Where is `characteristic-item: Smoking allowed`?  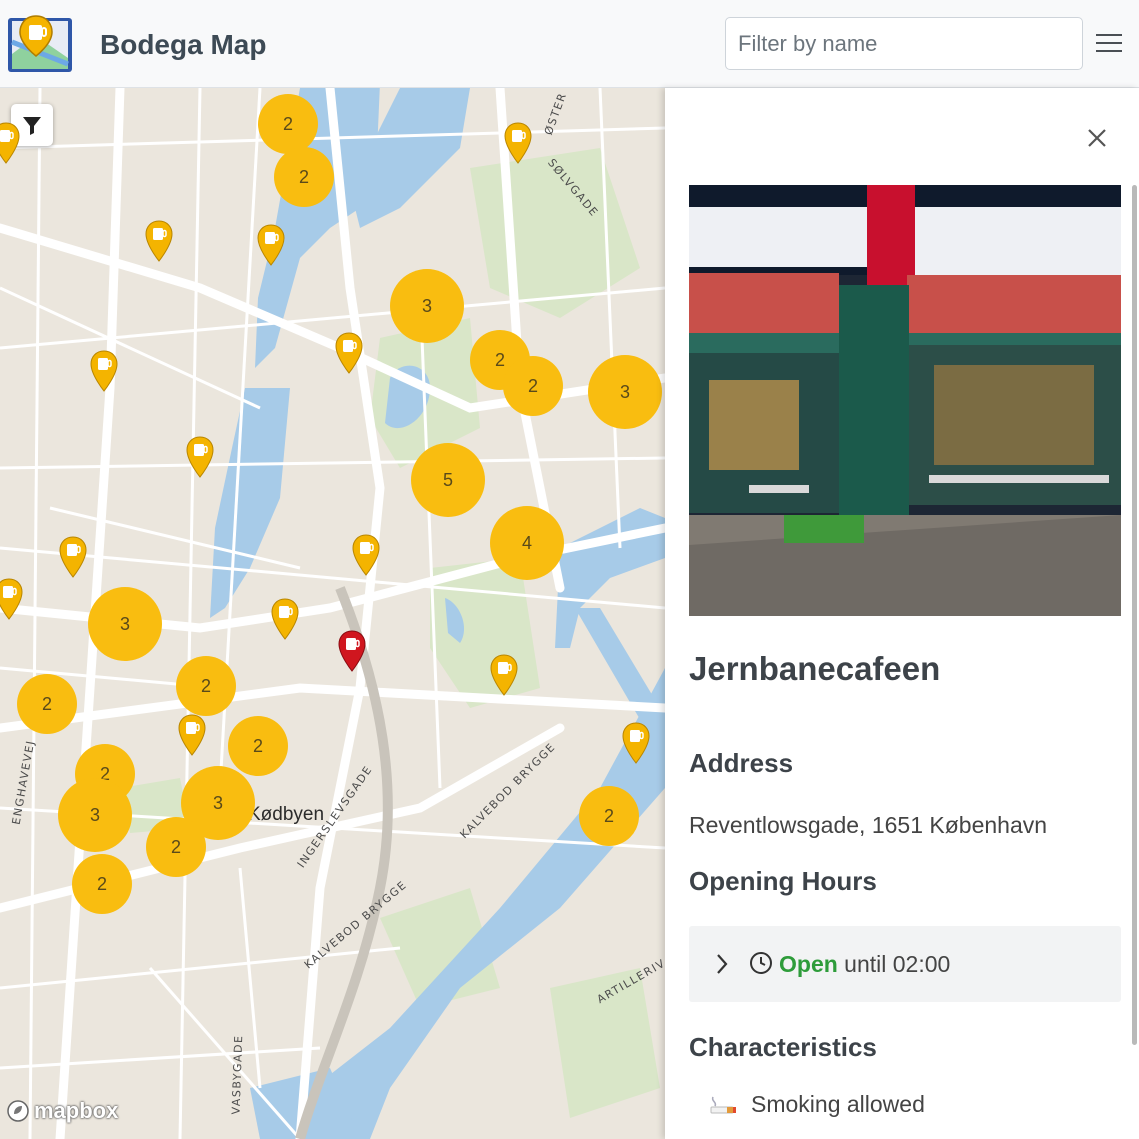 characteristic-item: Smoking allowed is located at coordinates (817, 1104).